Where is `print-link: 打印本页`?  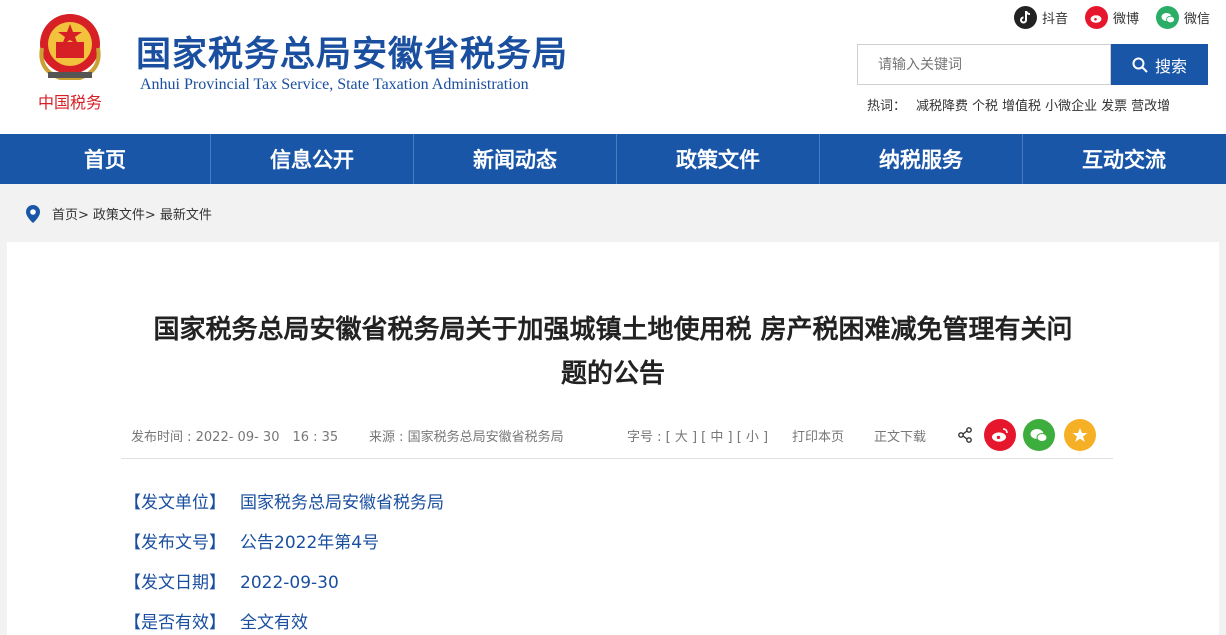 print-link: 打印本页 is located at coordinates (818, 435).